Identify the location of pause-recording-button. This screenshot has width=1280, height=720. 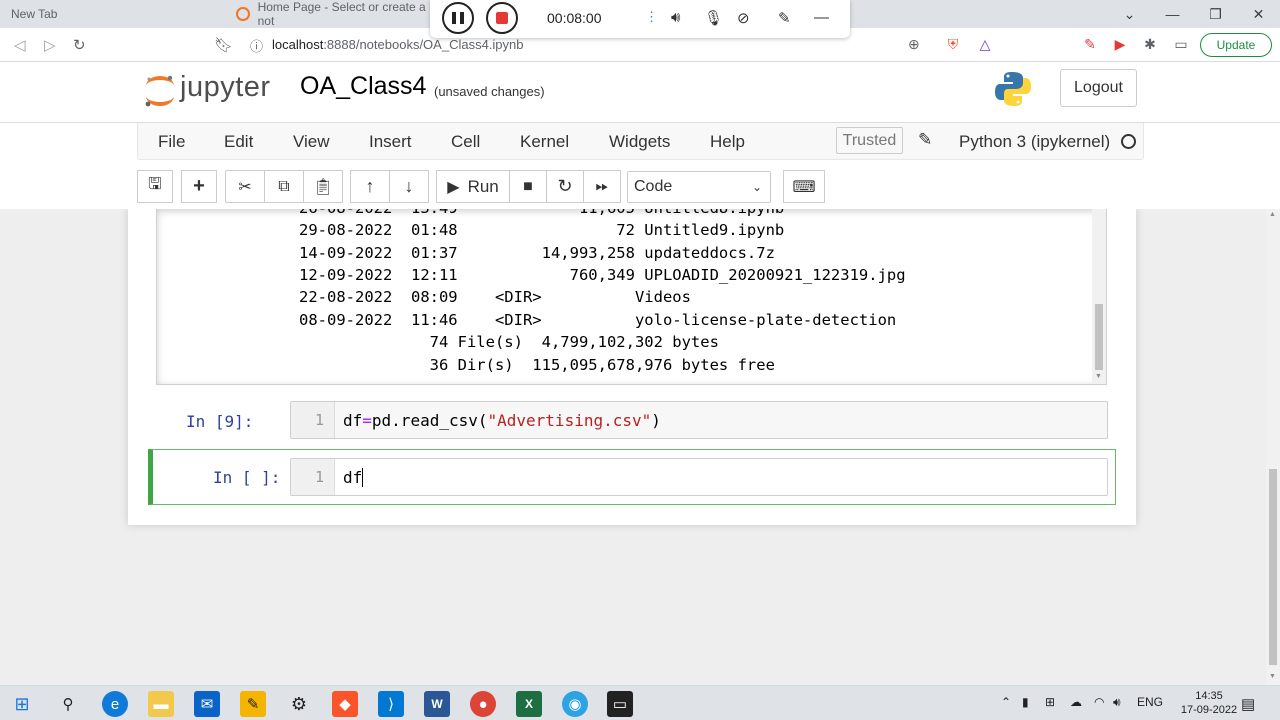
(458, 18).